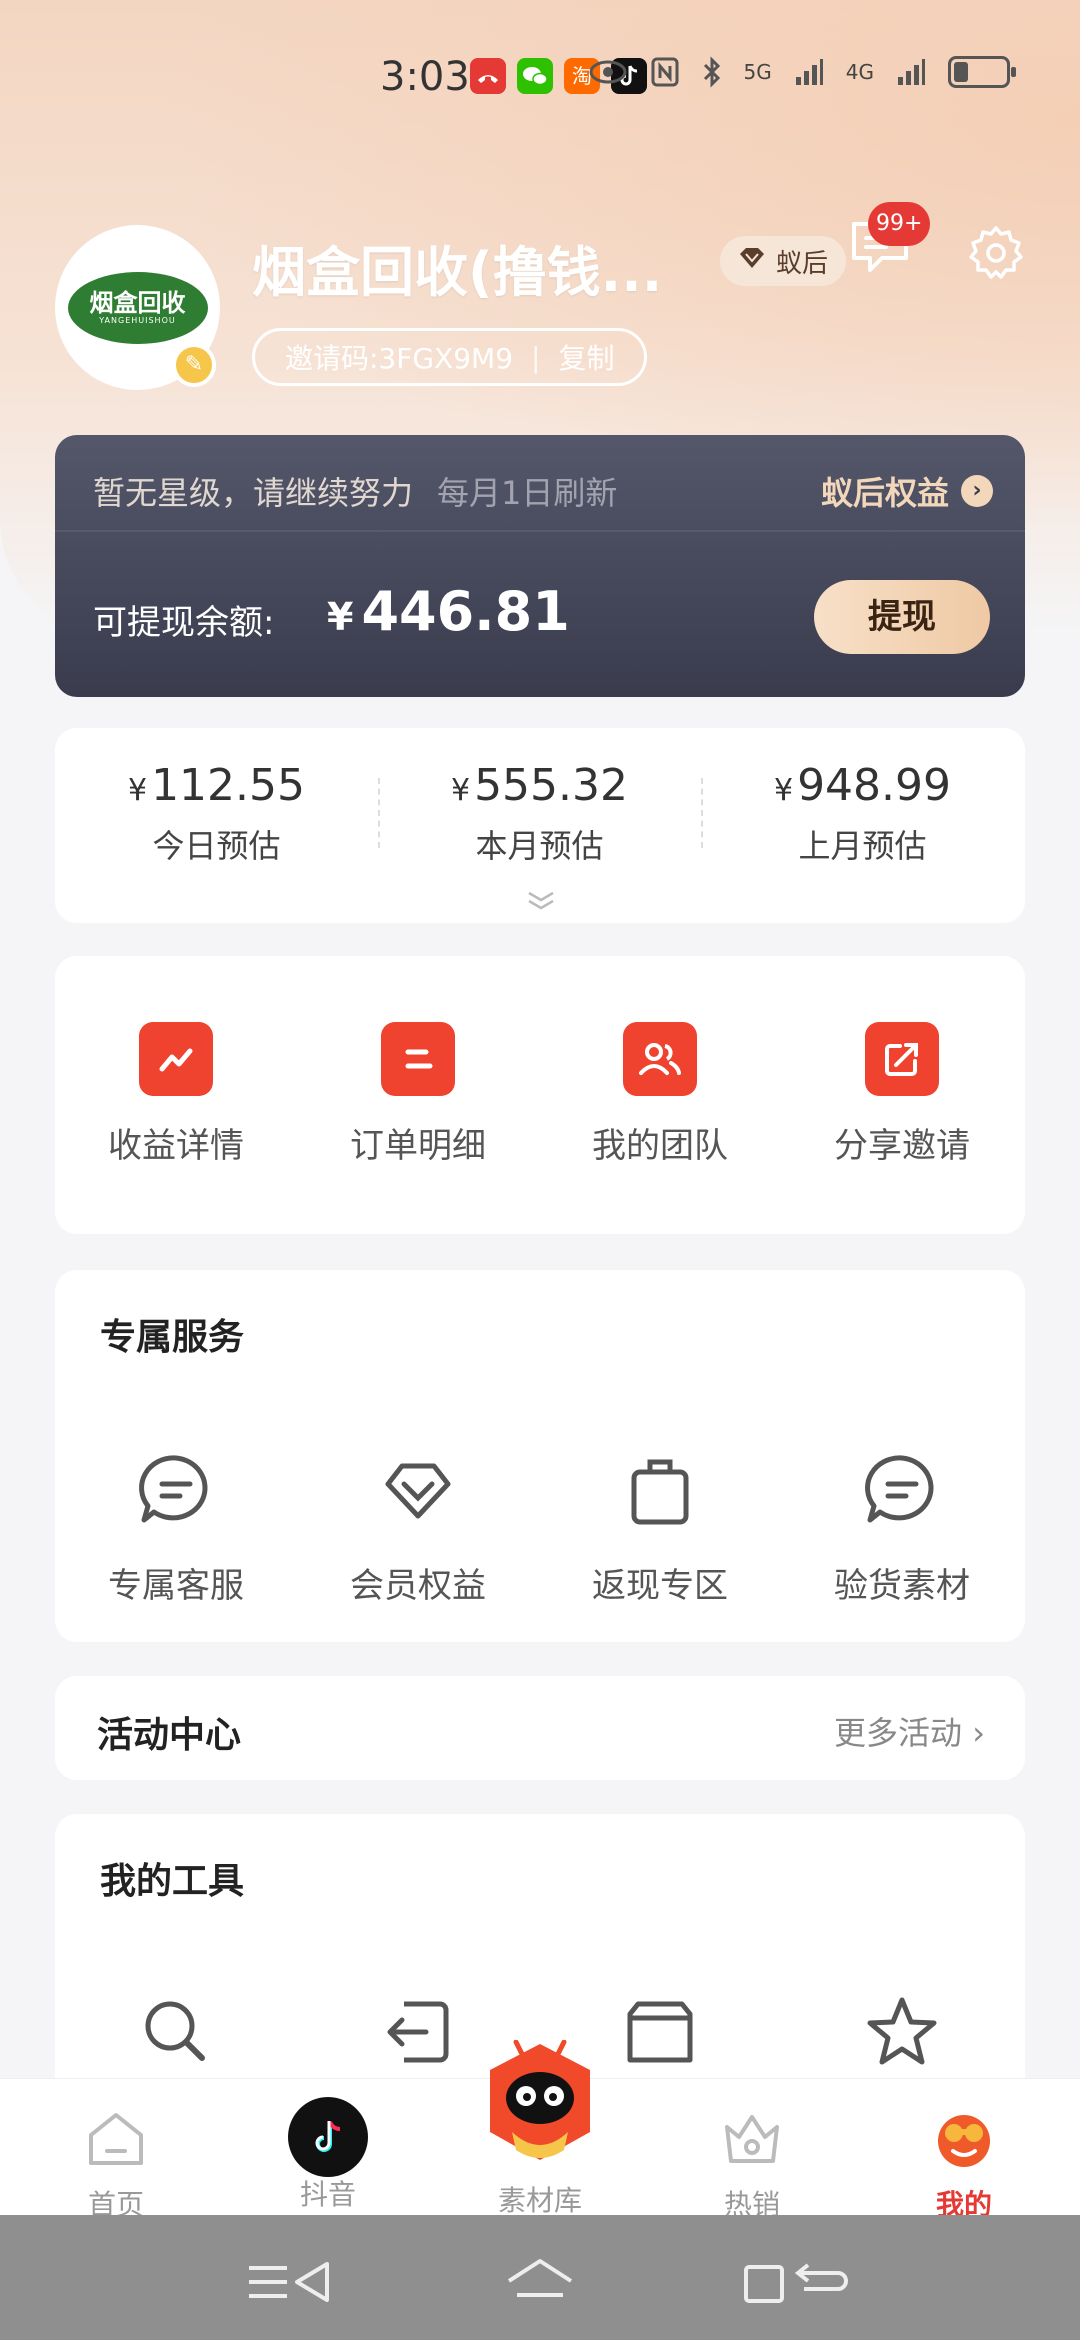 This screenshot has width=1080, height=2340. I want to click on queen-rights-link: 蚁后权益 ›, so click(907, 491).